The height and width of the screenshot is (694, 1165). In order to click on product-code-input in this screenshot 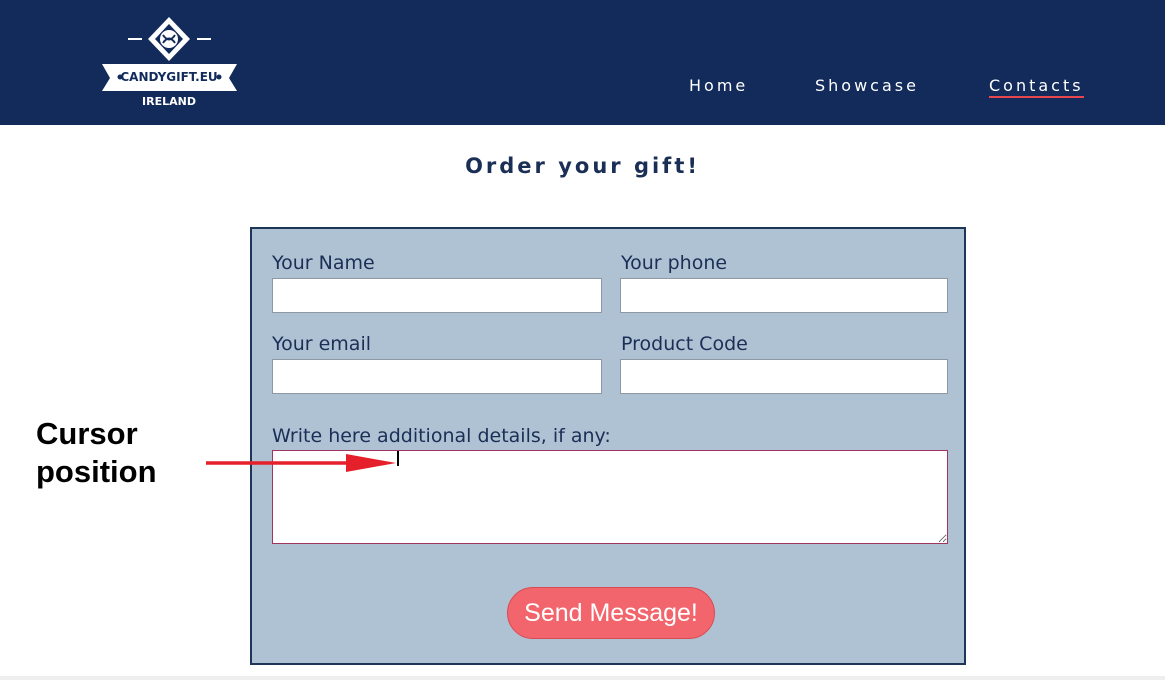, I will do `click(784, 376)`.